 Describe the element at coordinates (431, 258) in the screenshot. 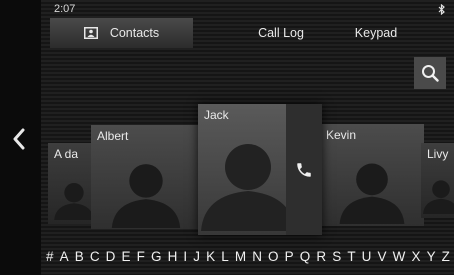

I see `alphabet-letter: Y` at that location.